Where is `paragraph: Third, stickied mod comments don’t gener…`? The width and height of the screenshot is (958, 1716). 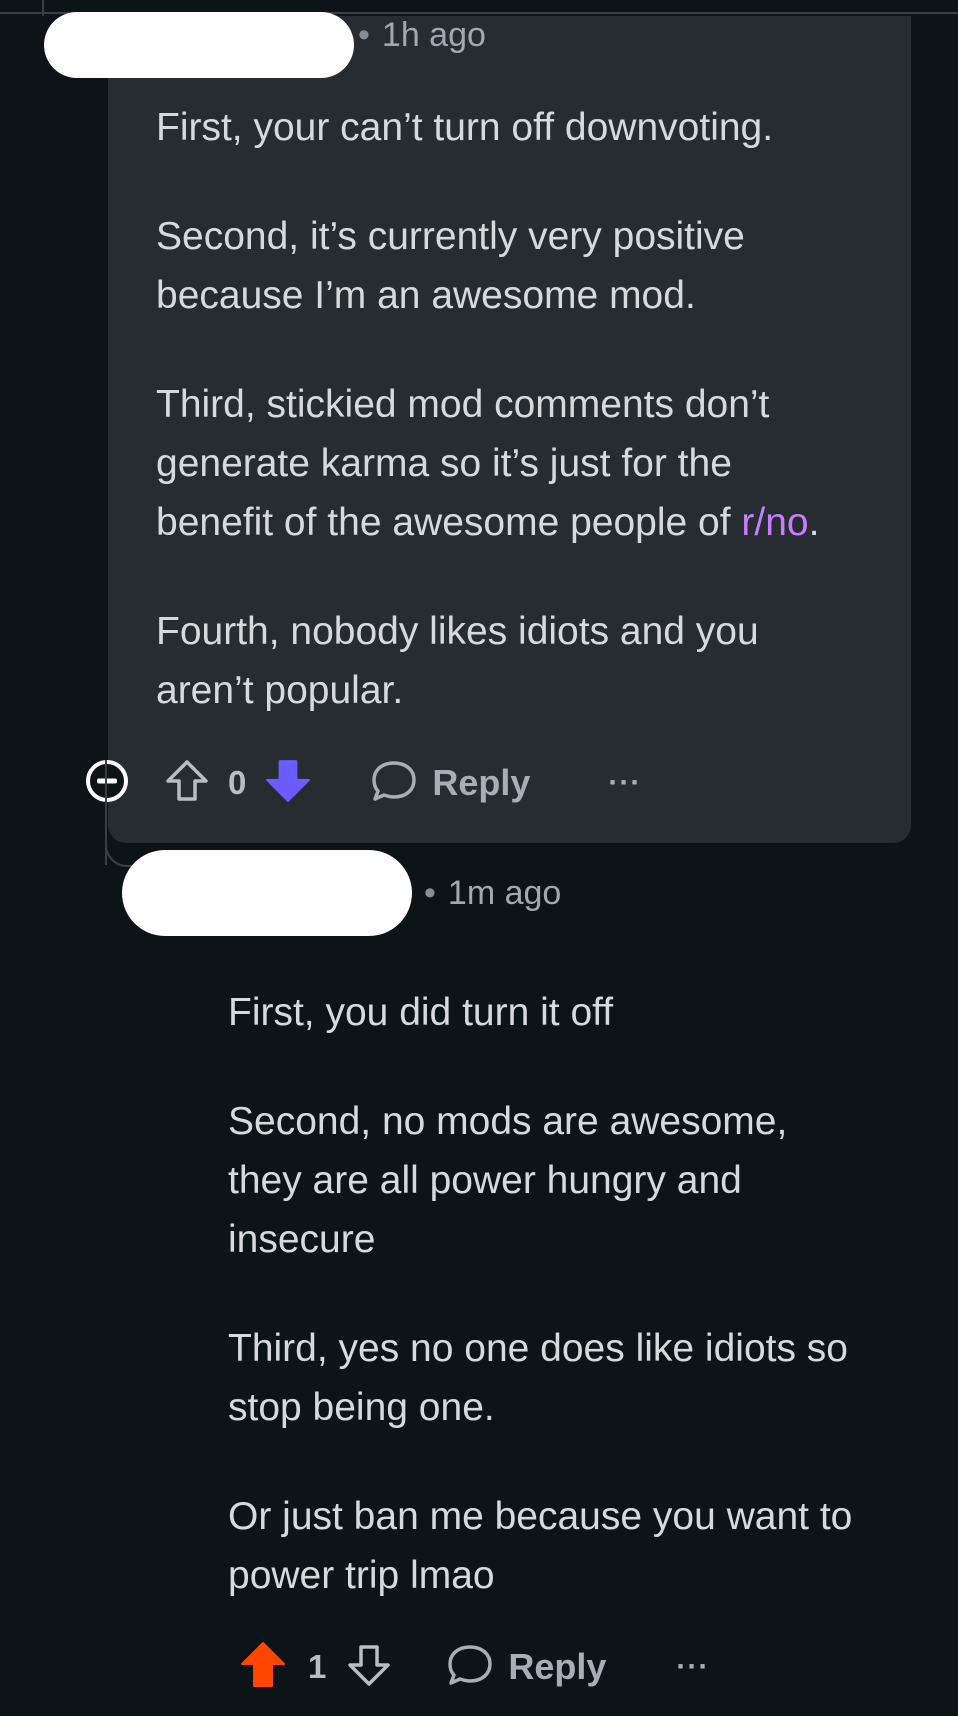 paragraph: Third, stickied mod comments don’t gener… is located at coordinates (488, 463).